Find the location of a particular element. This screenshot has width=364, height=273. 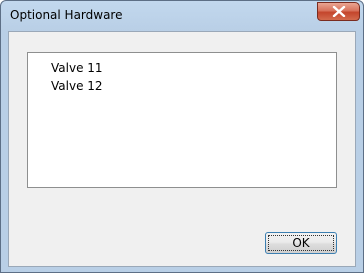

ok-button: OK is located at coordinates (301, 243).